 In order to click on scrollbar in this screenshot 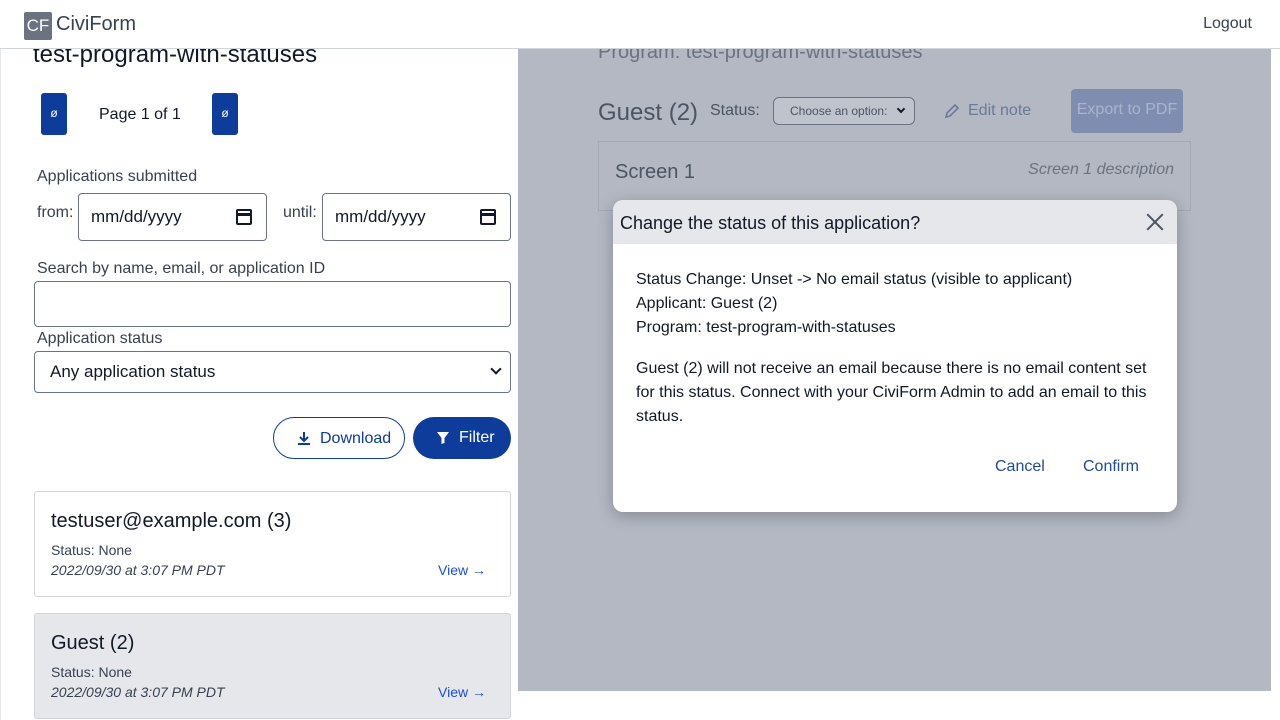, I will do `click(1275, 384)`.